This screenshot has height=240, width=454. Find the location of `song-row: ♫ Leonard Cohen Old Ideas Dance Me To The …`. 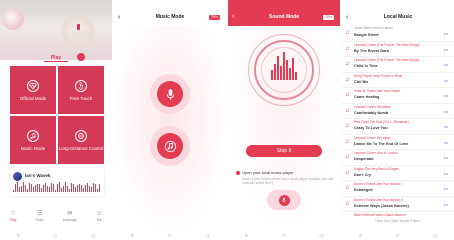

song-row: ♫ Leonard Cohen Old Ideas Dance Me To The … is located at coordinates (398, 142).